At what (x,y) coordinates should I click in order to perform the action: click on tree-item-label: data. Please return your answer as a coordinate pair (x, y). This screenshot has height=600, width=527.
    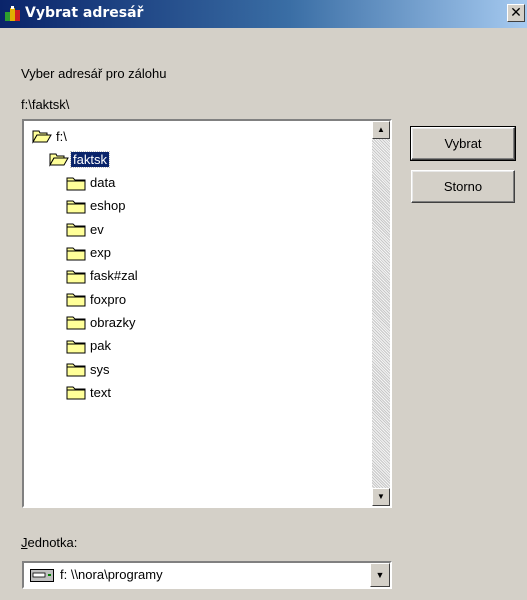
    Looking at the image, I should click on (103, 183).